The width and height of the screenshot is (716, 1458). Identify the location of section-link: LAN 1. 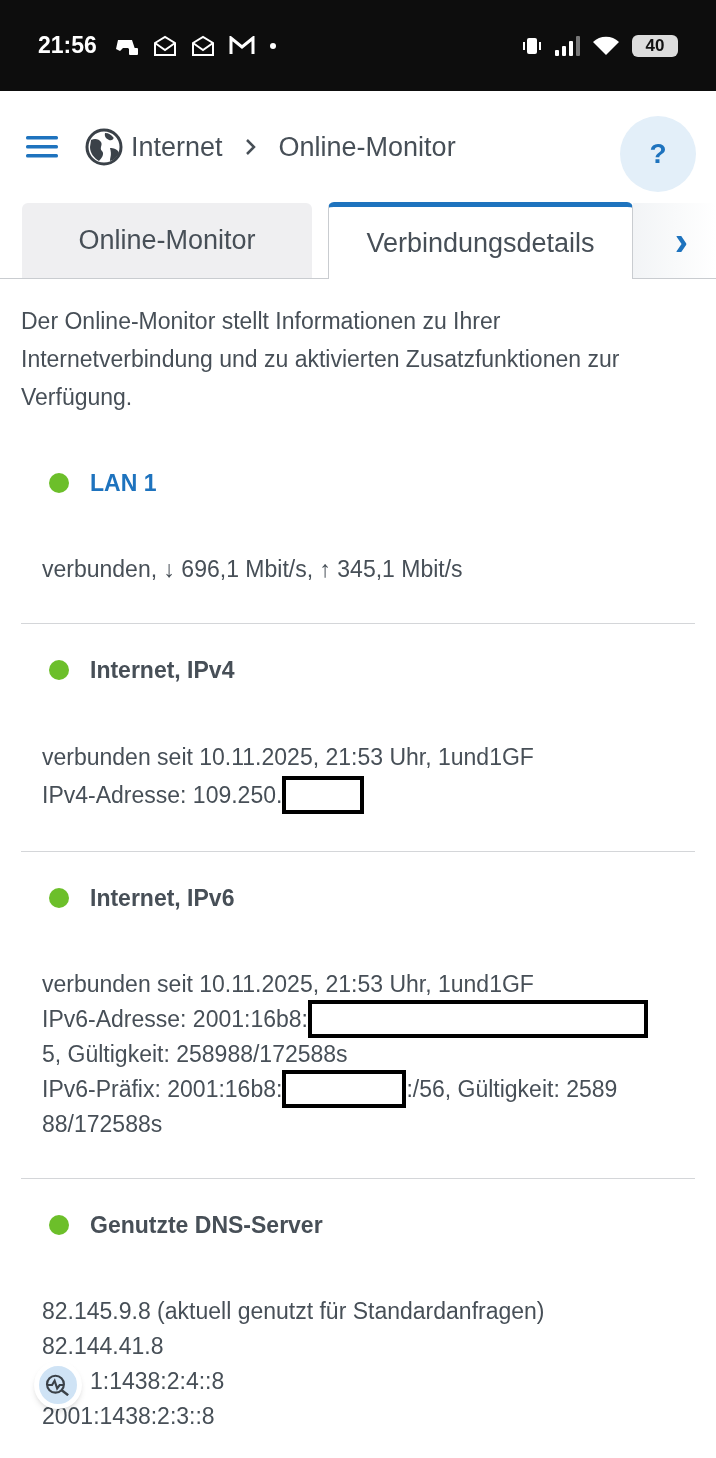
(123, 483).